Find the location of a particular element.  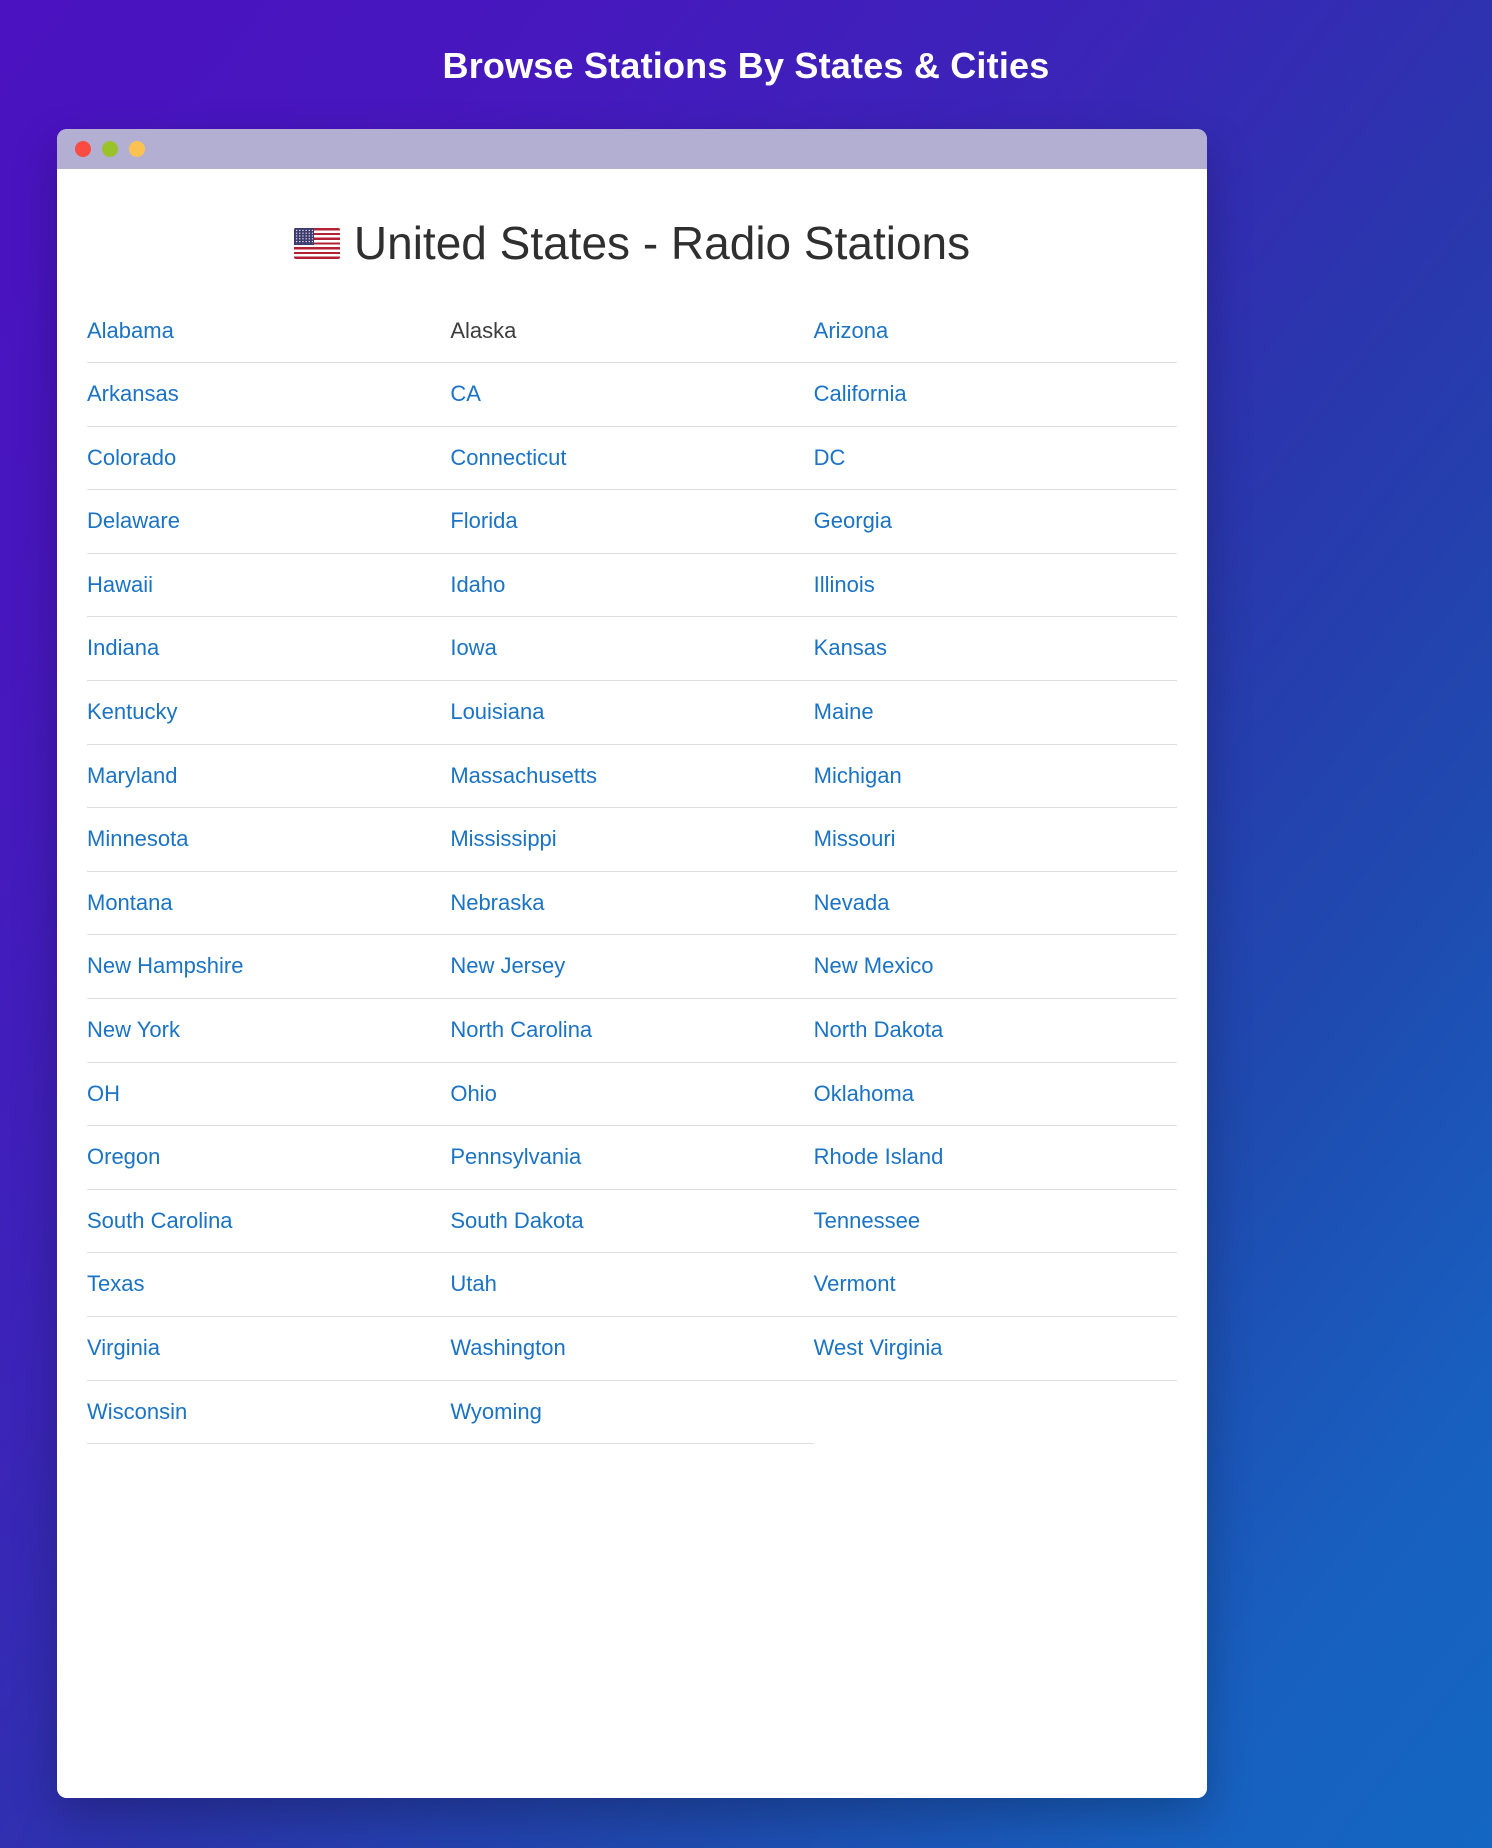

states-grid-row: Kentucky Louisiana Maine is located at coordinates (632, 712).